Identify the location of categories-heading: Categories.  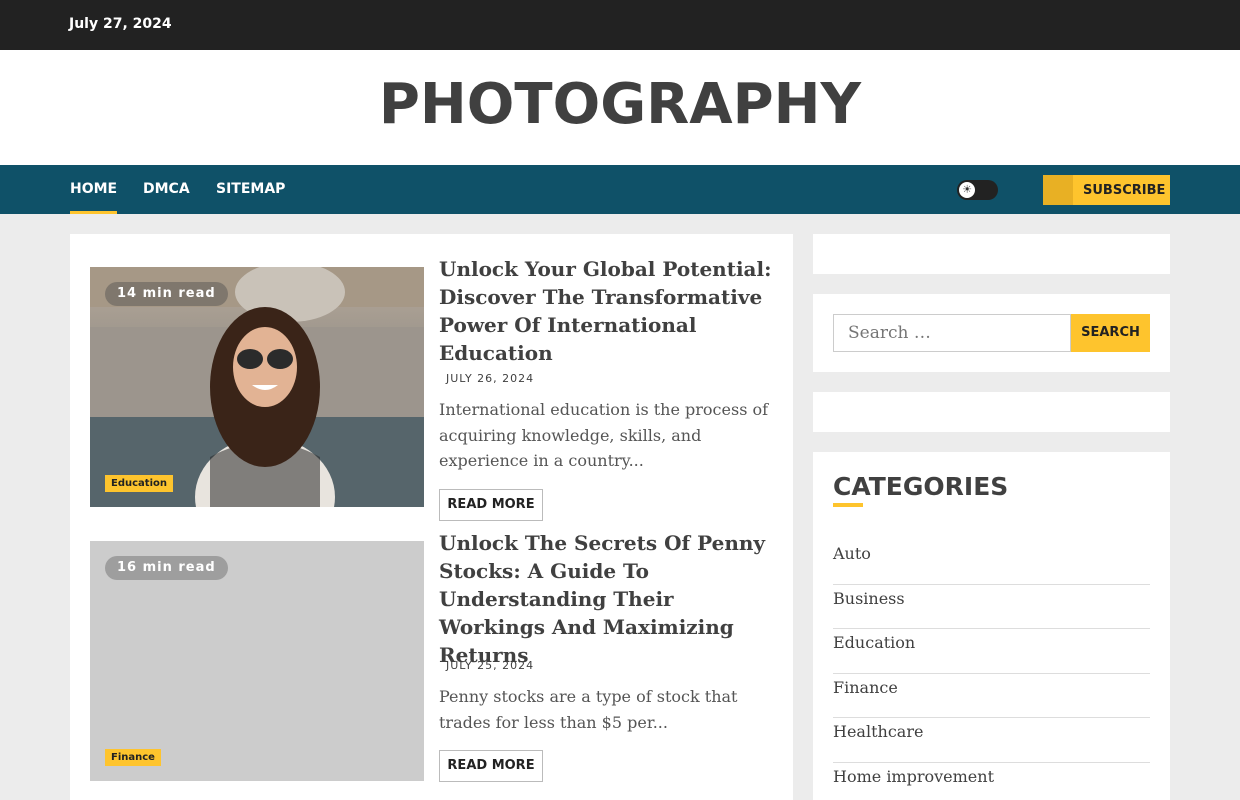
(921, 486).